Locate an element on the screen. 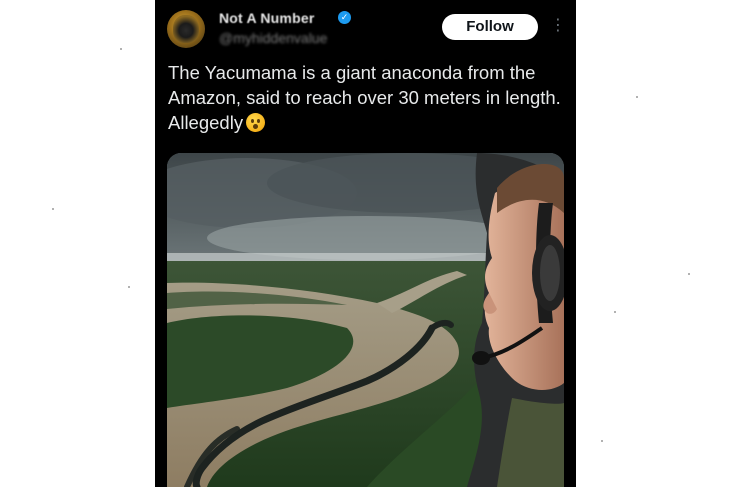 The width and height of the screenshot is (730, 487). astonished-face-icon is located at coordinates (256, 122).